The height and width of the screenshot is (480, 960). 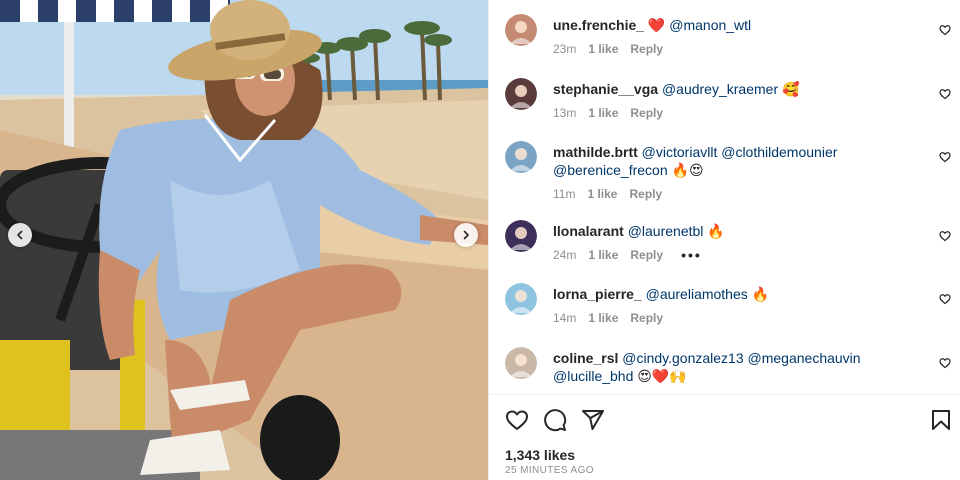 What do you see at coordinates (789, 89) in the screenshot?
I see `comment-text: 🥰` at bounding box center [789, 89].